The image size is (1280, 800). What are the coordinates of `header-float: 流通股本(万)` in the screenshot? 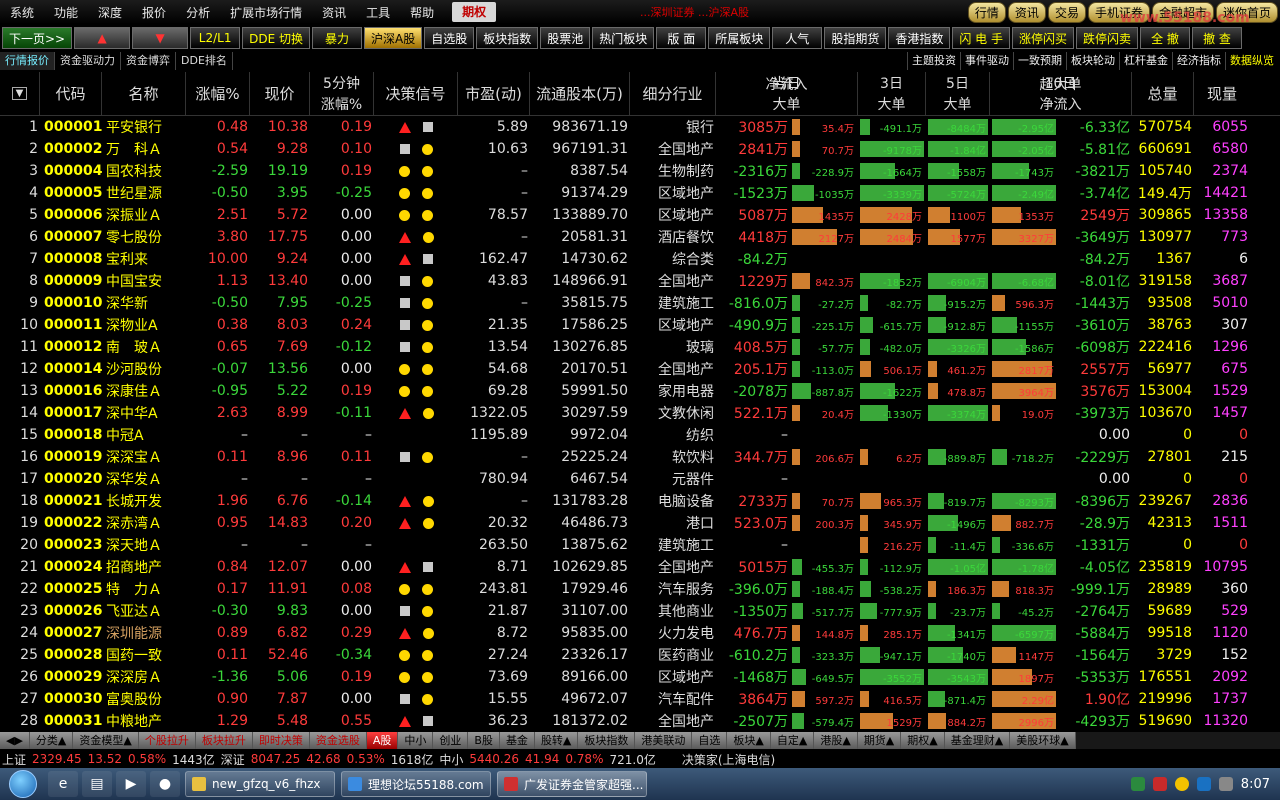 It's located at (580, 93).